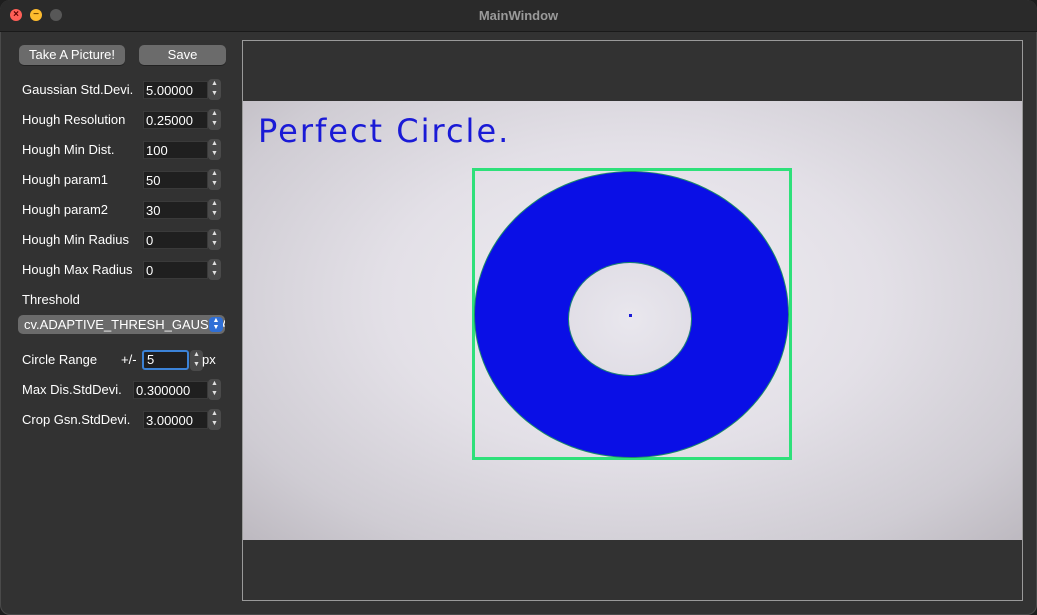 The height and width of the screenshot is (615, 1037). Describe the element at coordinates (630, 315) in the screenshot. I see `circle-center-marker` at that location.